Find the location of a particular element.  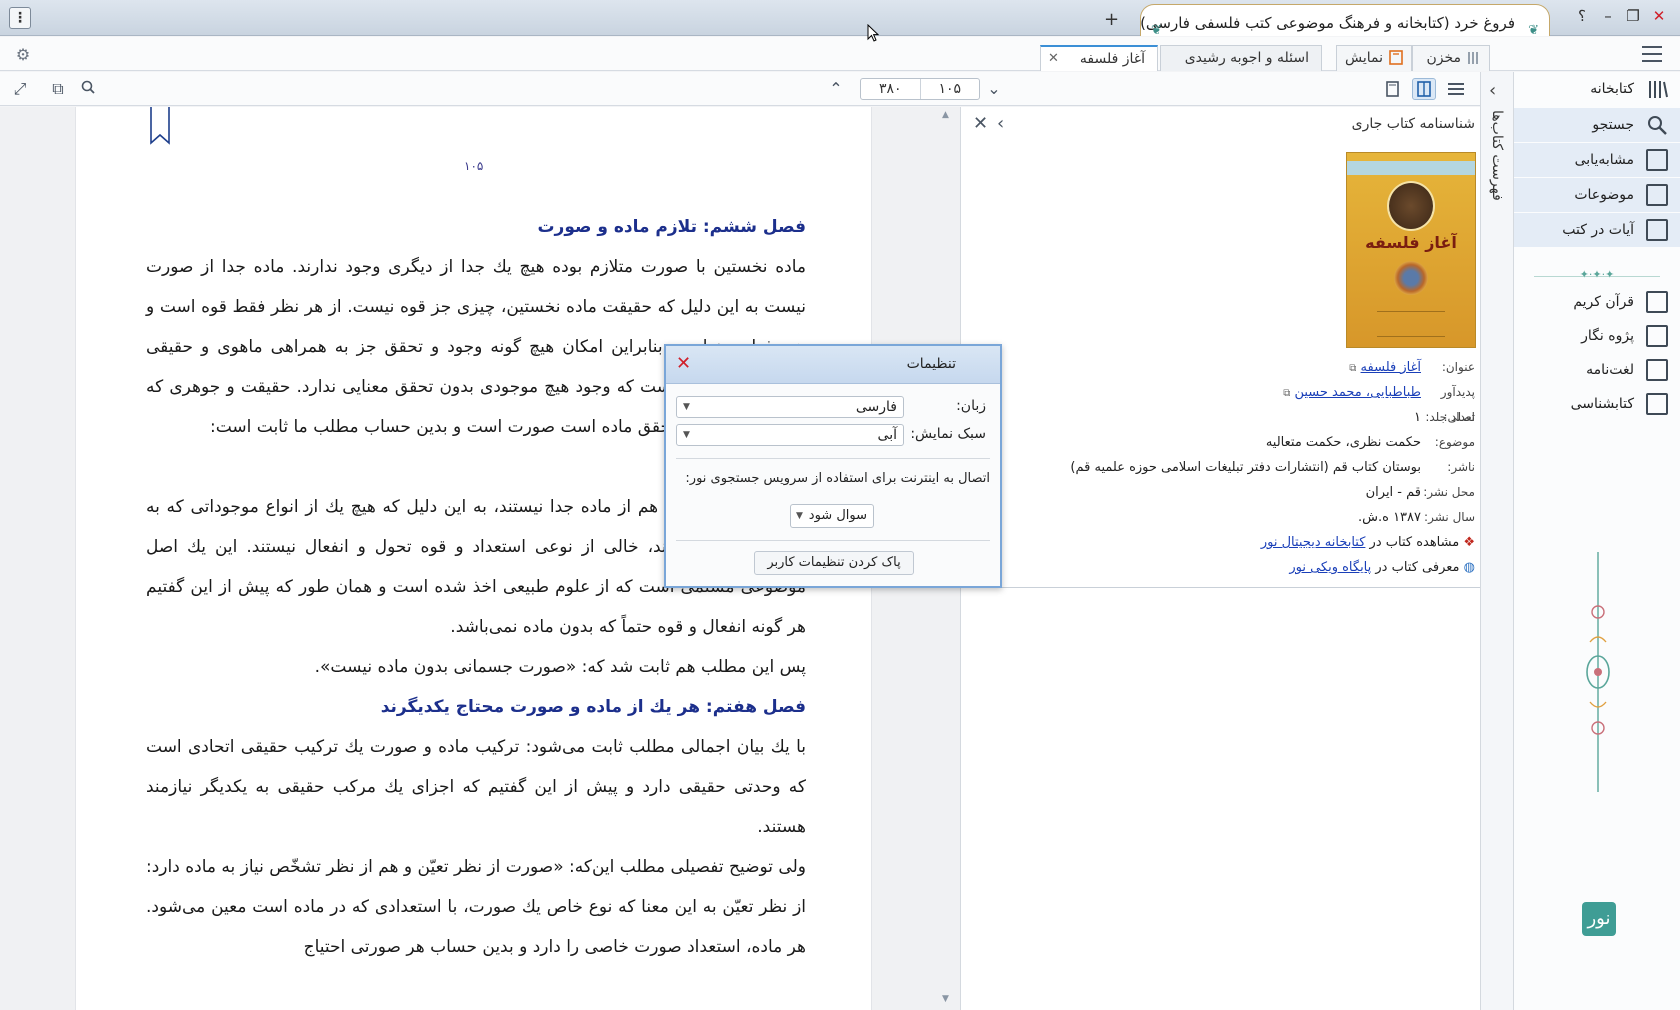

book-list-strip: ‹ فهرست کتاب‌ها is located at coordinates (1497, 541).